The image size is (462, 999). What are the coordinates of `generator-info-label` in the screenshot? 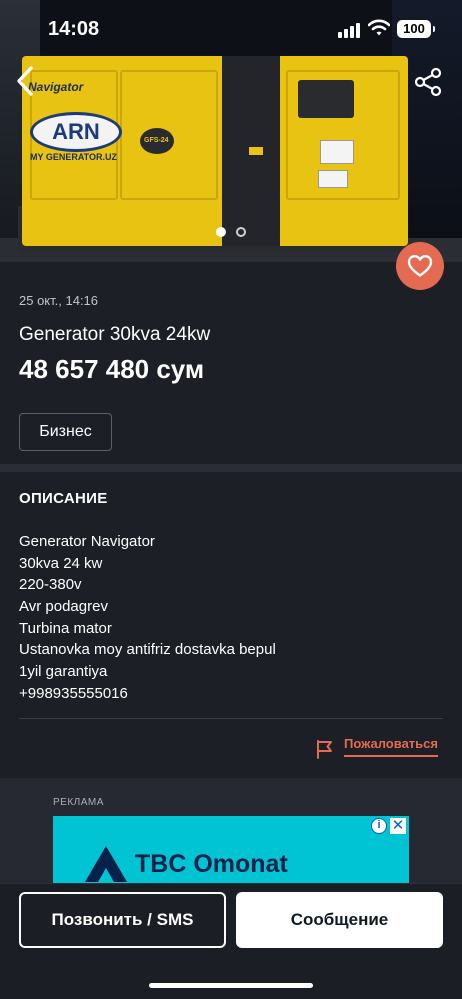 It's located at (333, 179).